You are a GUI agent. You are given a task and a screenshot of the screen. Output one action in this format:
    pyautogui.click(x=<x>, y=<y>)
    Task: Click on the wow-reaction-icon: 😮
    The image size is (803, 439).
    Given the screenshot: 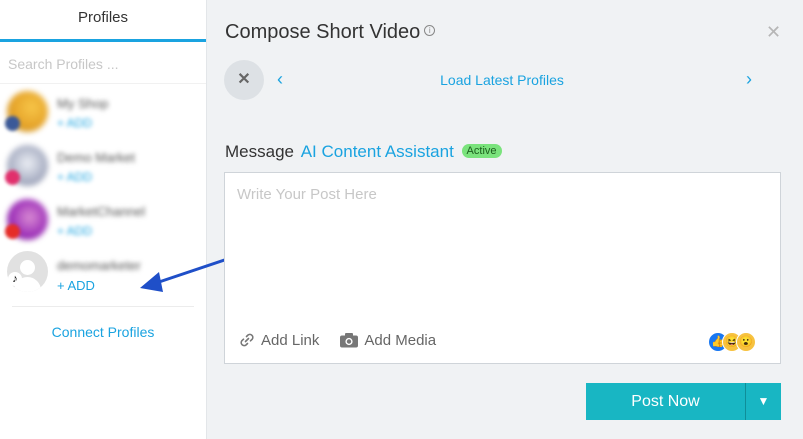 What is the action you would take?
    pyautogui.click(x=746, y=342)
    